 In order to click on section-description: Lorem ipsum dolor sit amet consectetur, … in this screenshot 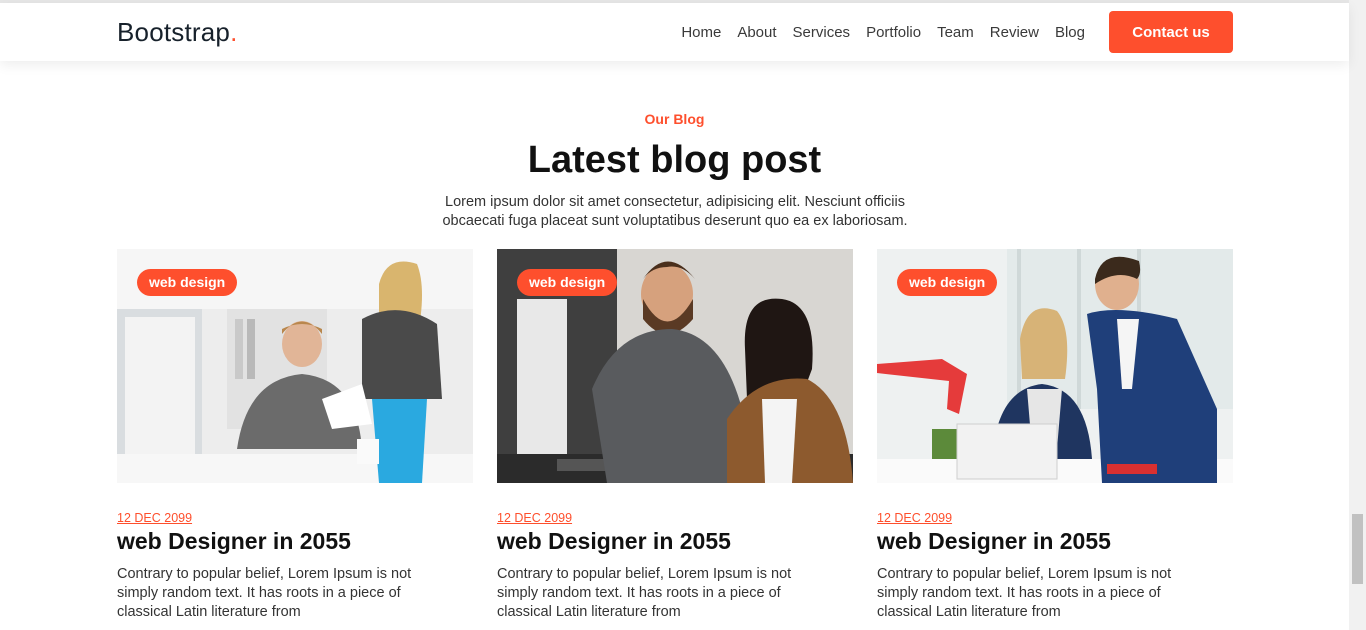, I will do `click(675, 211)`.